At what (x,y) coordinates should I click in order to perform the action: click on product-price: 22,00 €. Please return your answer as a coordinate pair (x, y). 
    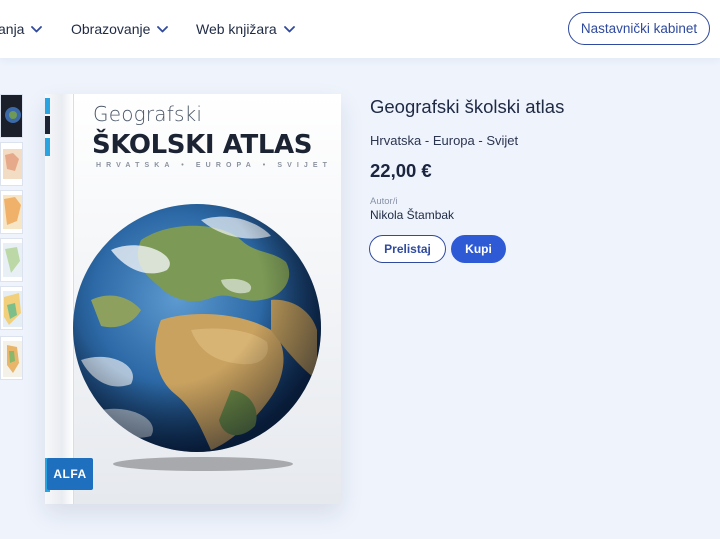
    Looking at the image, I should click on (401, 170).